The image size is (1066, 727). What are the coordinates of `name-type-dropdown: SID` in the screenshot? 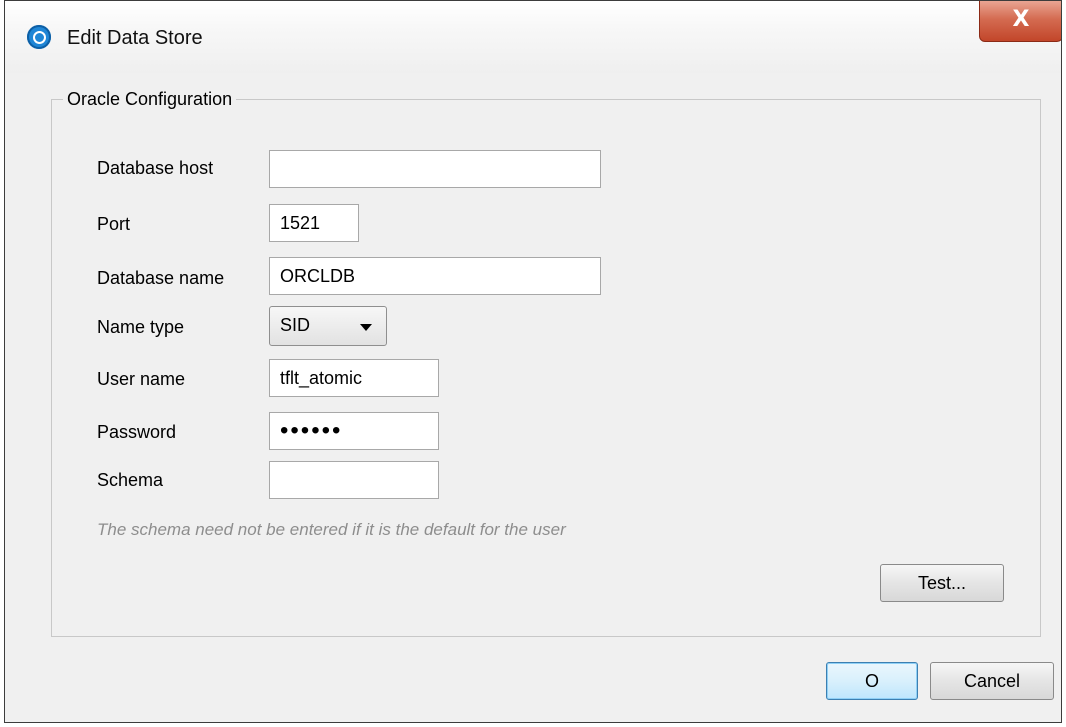 It's located at (328, 326).